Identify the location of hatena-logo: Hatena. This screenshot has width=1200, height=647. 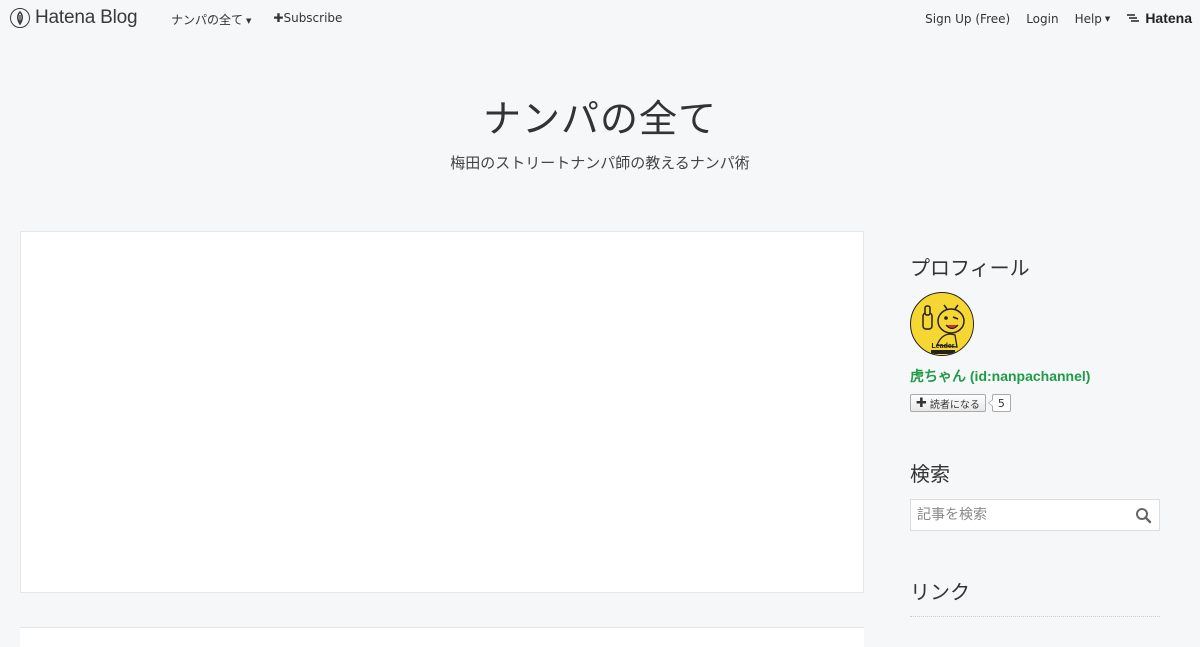
(1159, 18).